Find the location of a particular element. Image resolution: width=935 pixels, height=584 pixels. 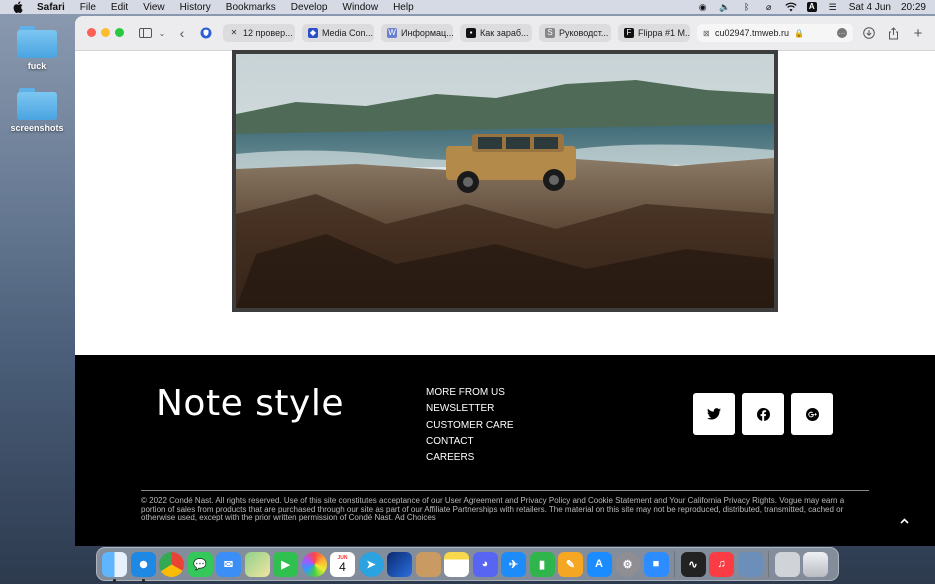

flippa-icon: F is located at coordinates (629, 33).